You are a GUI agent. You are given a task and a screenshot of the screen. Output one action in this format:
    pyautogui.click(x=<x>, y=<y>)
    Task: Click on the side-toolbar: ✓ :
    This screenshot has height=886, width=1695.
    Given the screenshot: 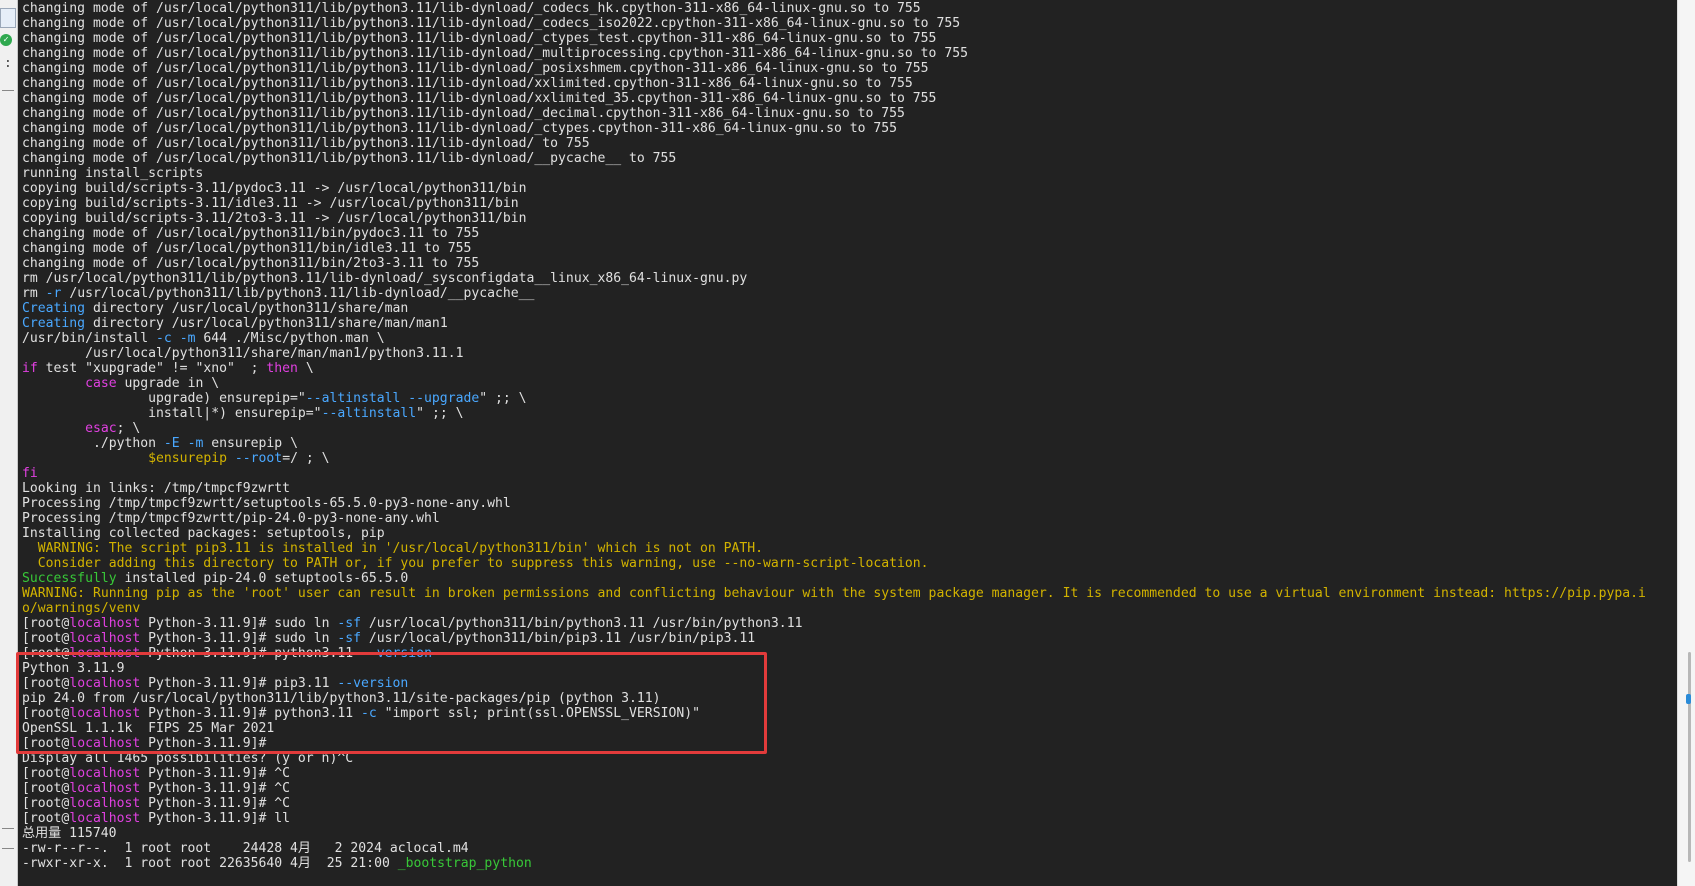 What is the action you would take?
    pyautogui.click(x=9, y=443)
    